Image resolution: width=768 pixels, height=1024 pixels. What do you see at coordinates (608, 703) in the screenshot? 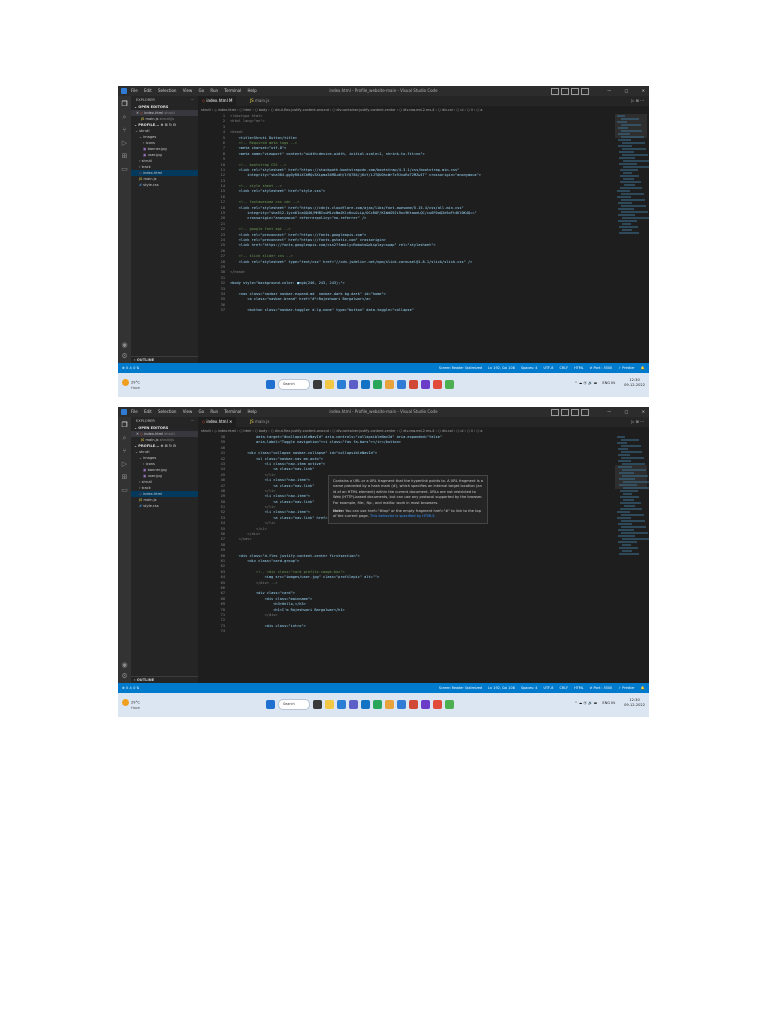
I see `language-indicator: ENG IN` at bounding box center [608, 703].